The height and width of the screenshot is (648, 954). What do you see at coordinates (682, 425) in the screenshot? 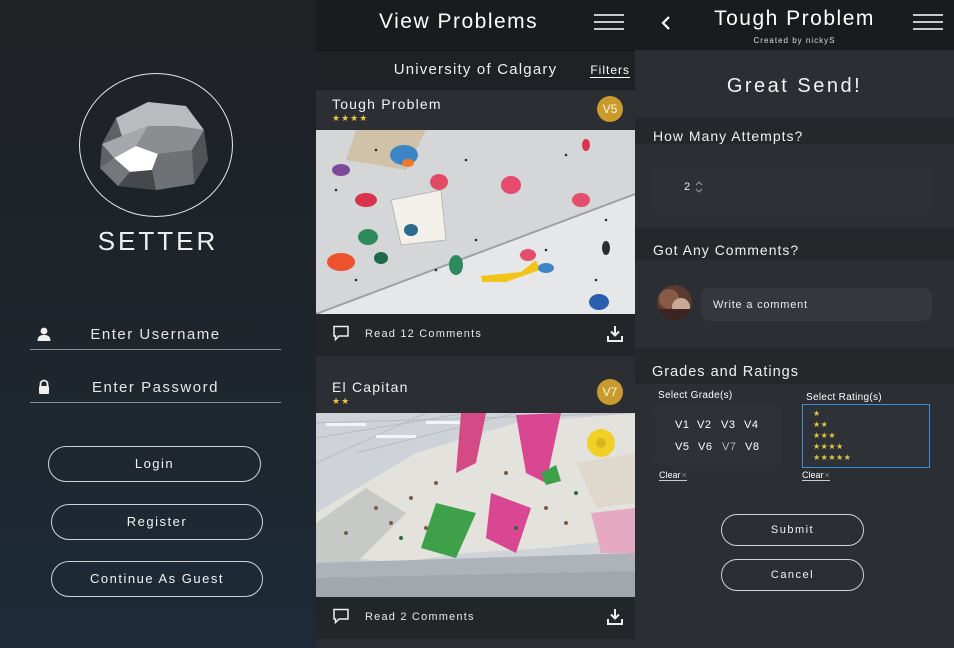
I see `grade-option: V1` at bounding box center [682, 425].